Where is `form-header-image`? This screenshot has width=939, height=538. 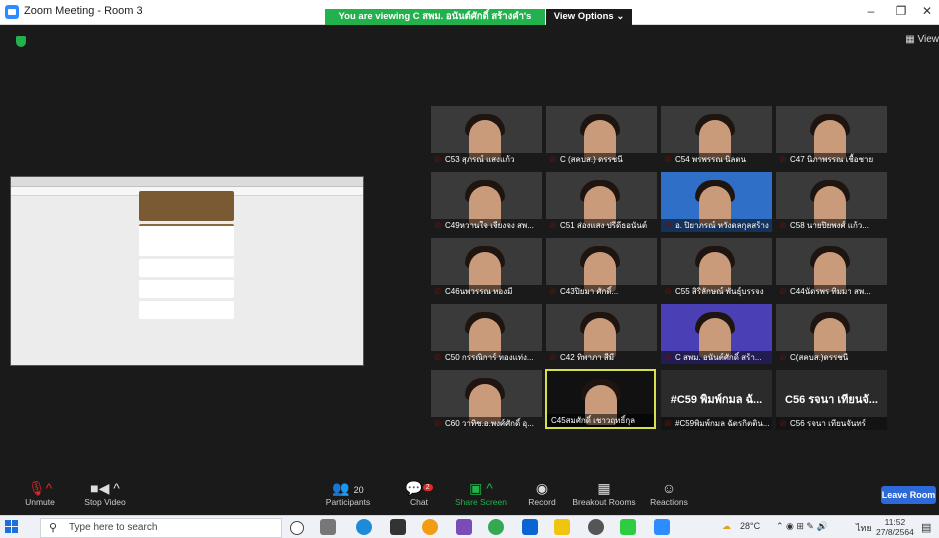 form-header-image is located at coordinates (186, 206).